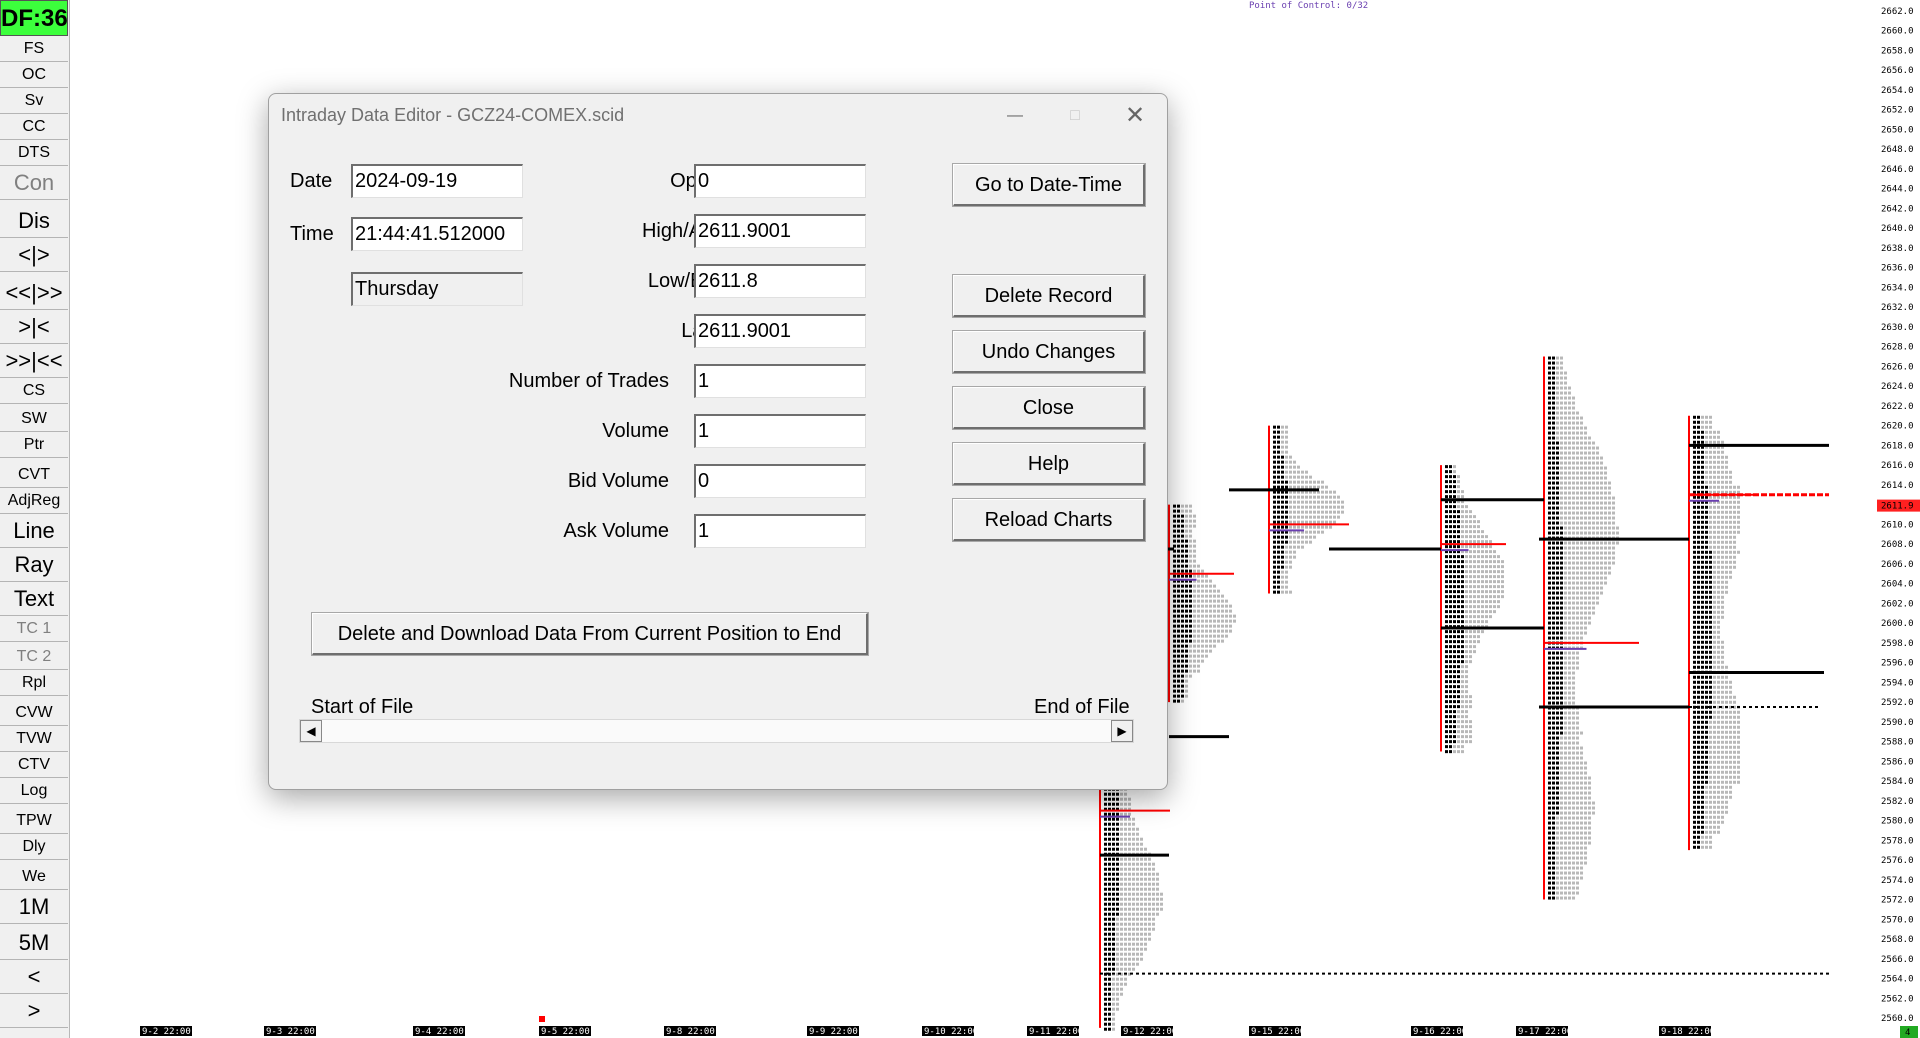  What do you see at coordinates (34, 877) in the screenshot?
I see `toolbar-button-29: We` at bounding box center [34, 877].